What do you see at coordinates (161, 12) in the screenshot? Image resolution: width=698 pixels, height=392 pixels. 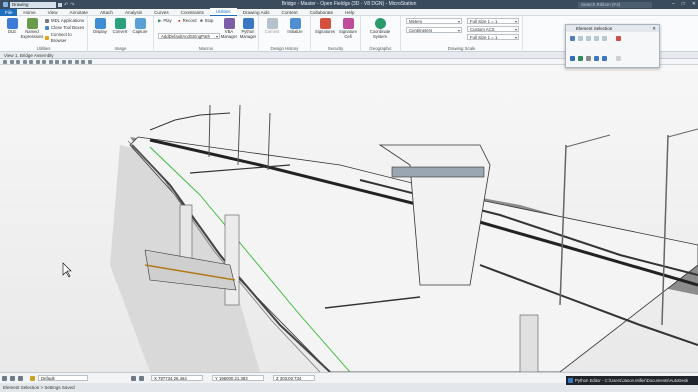 I see `tab-curves: Curves` at bounding box center [161, 12].